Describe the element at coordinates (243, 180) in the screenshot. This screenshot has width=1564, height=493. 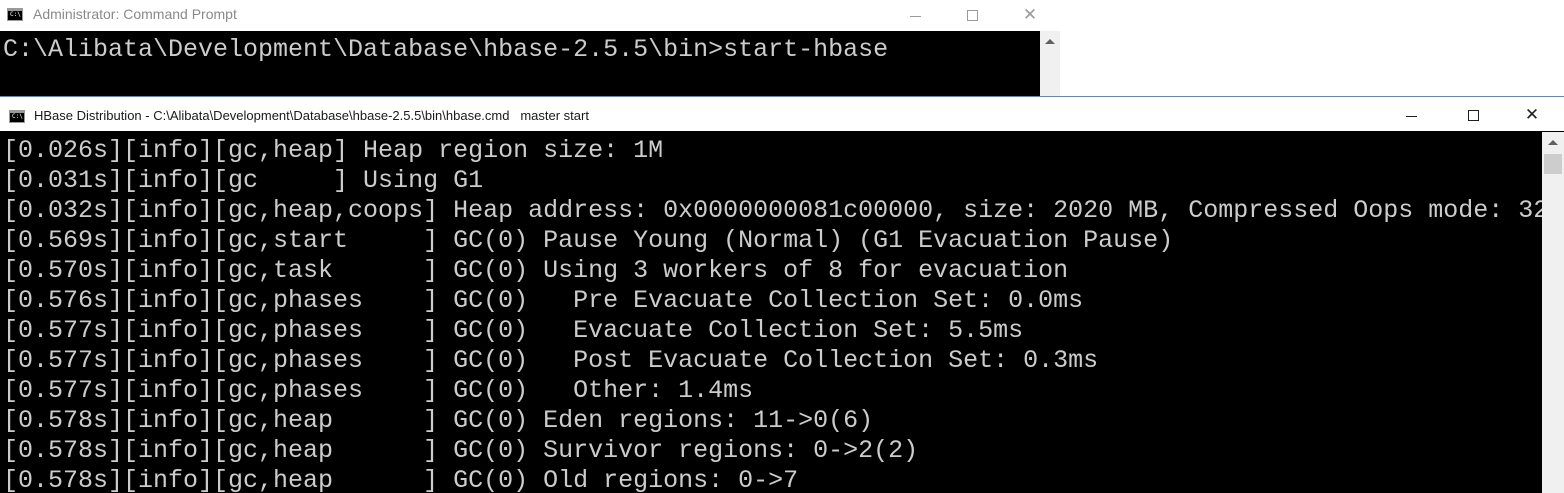
I see `log-line: [0.031s][info][gc ] Using G1` at that location.